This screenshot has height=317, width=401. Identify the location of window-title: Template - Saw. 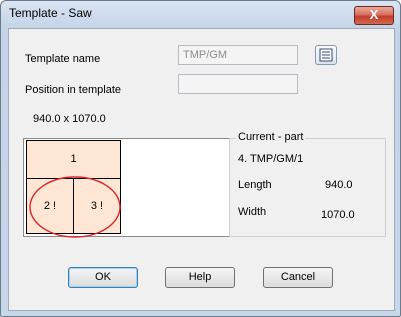
(50, 13).